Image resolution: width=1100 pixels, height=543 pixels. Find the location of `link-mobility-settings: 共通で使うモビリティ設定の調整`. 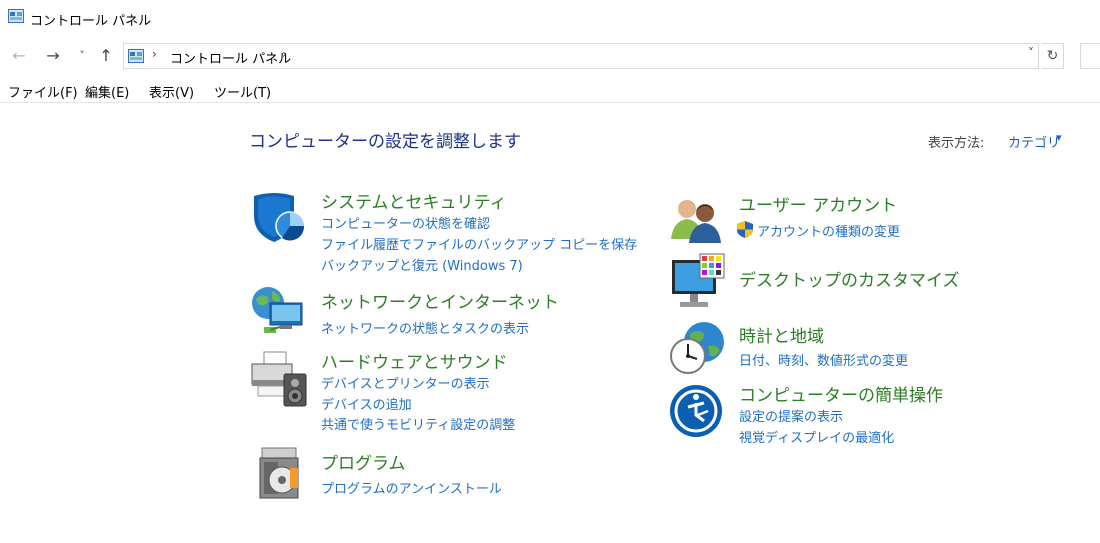

link-mobility-settings: 共通で使うモビリティ設定の調整 is located at coordinates (418, 423).